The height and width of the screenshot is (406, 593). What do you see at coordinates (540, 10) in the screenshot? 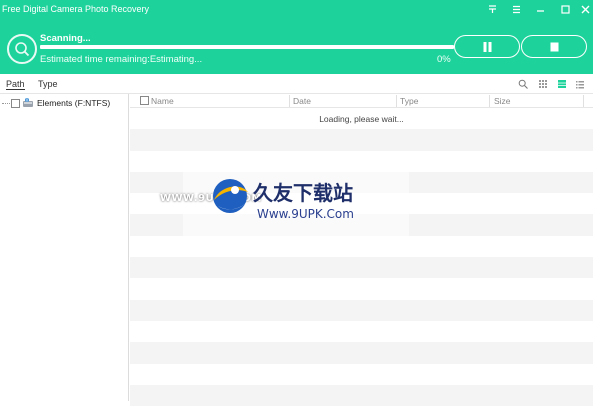
I see `minimize-icon` at bounding box center [540, 10].